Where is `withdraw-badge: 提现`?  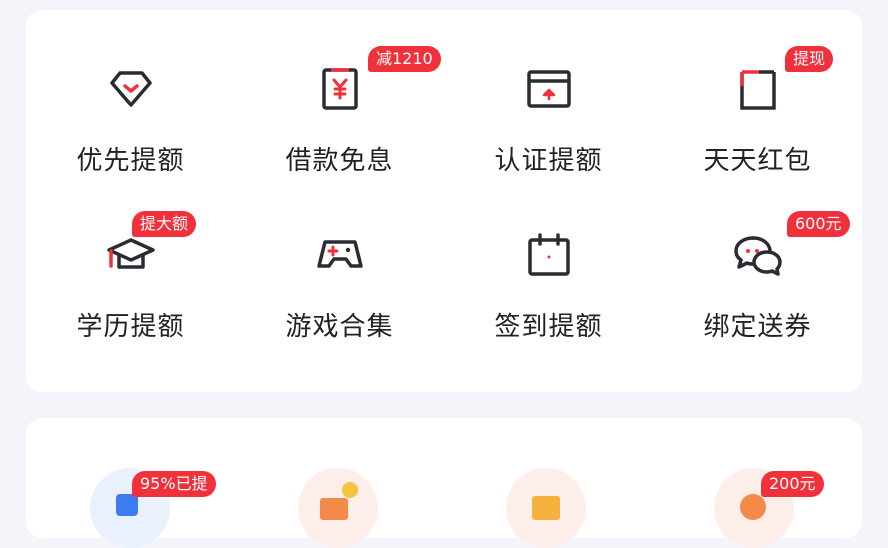
withdraw-badge: 提现 is located at coordinates (809, 59).